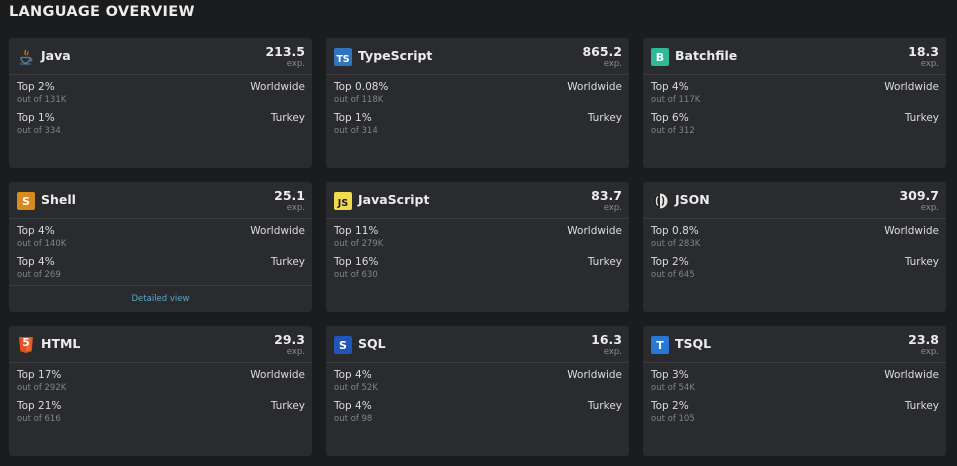 This screenshot has width=957, height=466. What do you see at coordinates (676, 244) in the screenshot?
I see `rank-out-of: out of 283K` at bounding box center [676, 244].